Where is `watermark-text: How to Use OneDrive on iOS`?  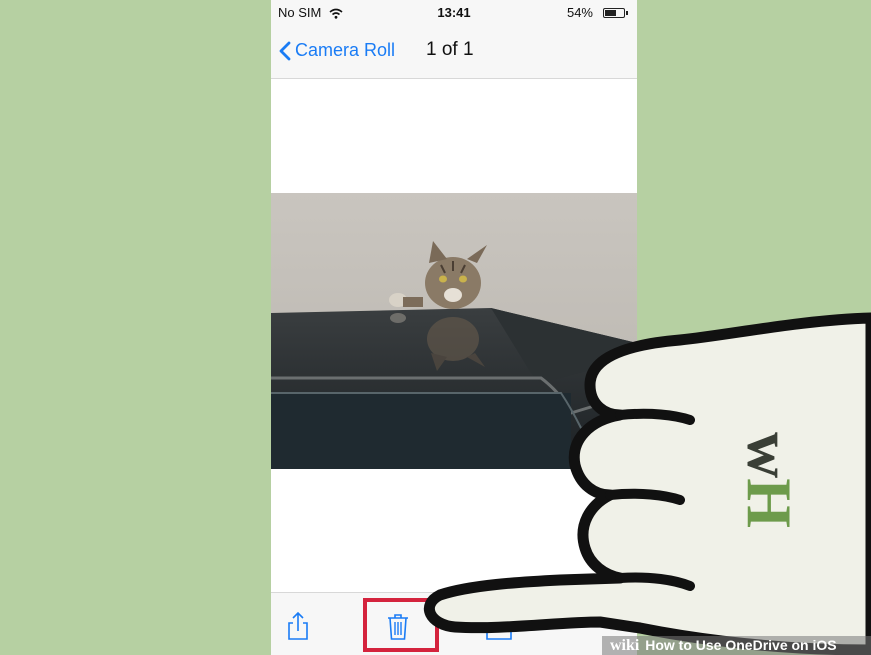
watermark-text: How to Use OneDrive on iOS is located at coordinates (741, 645).